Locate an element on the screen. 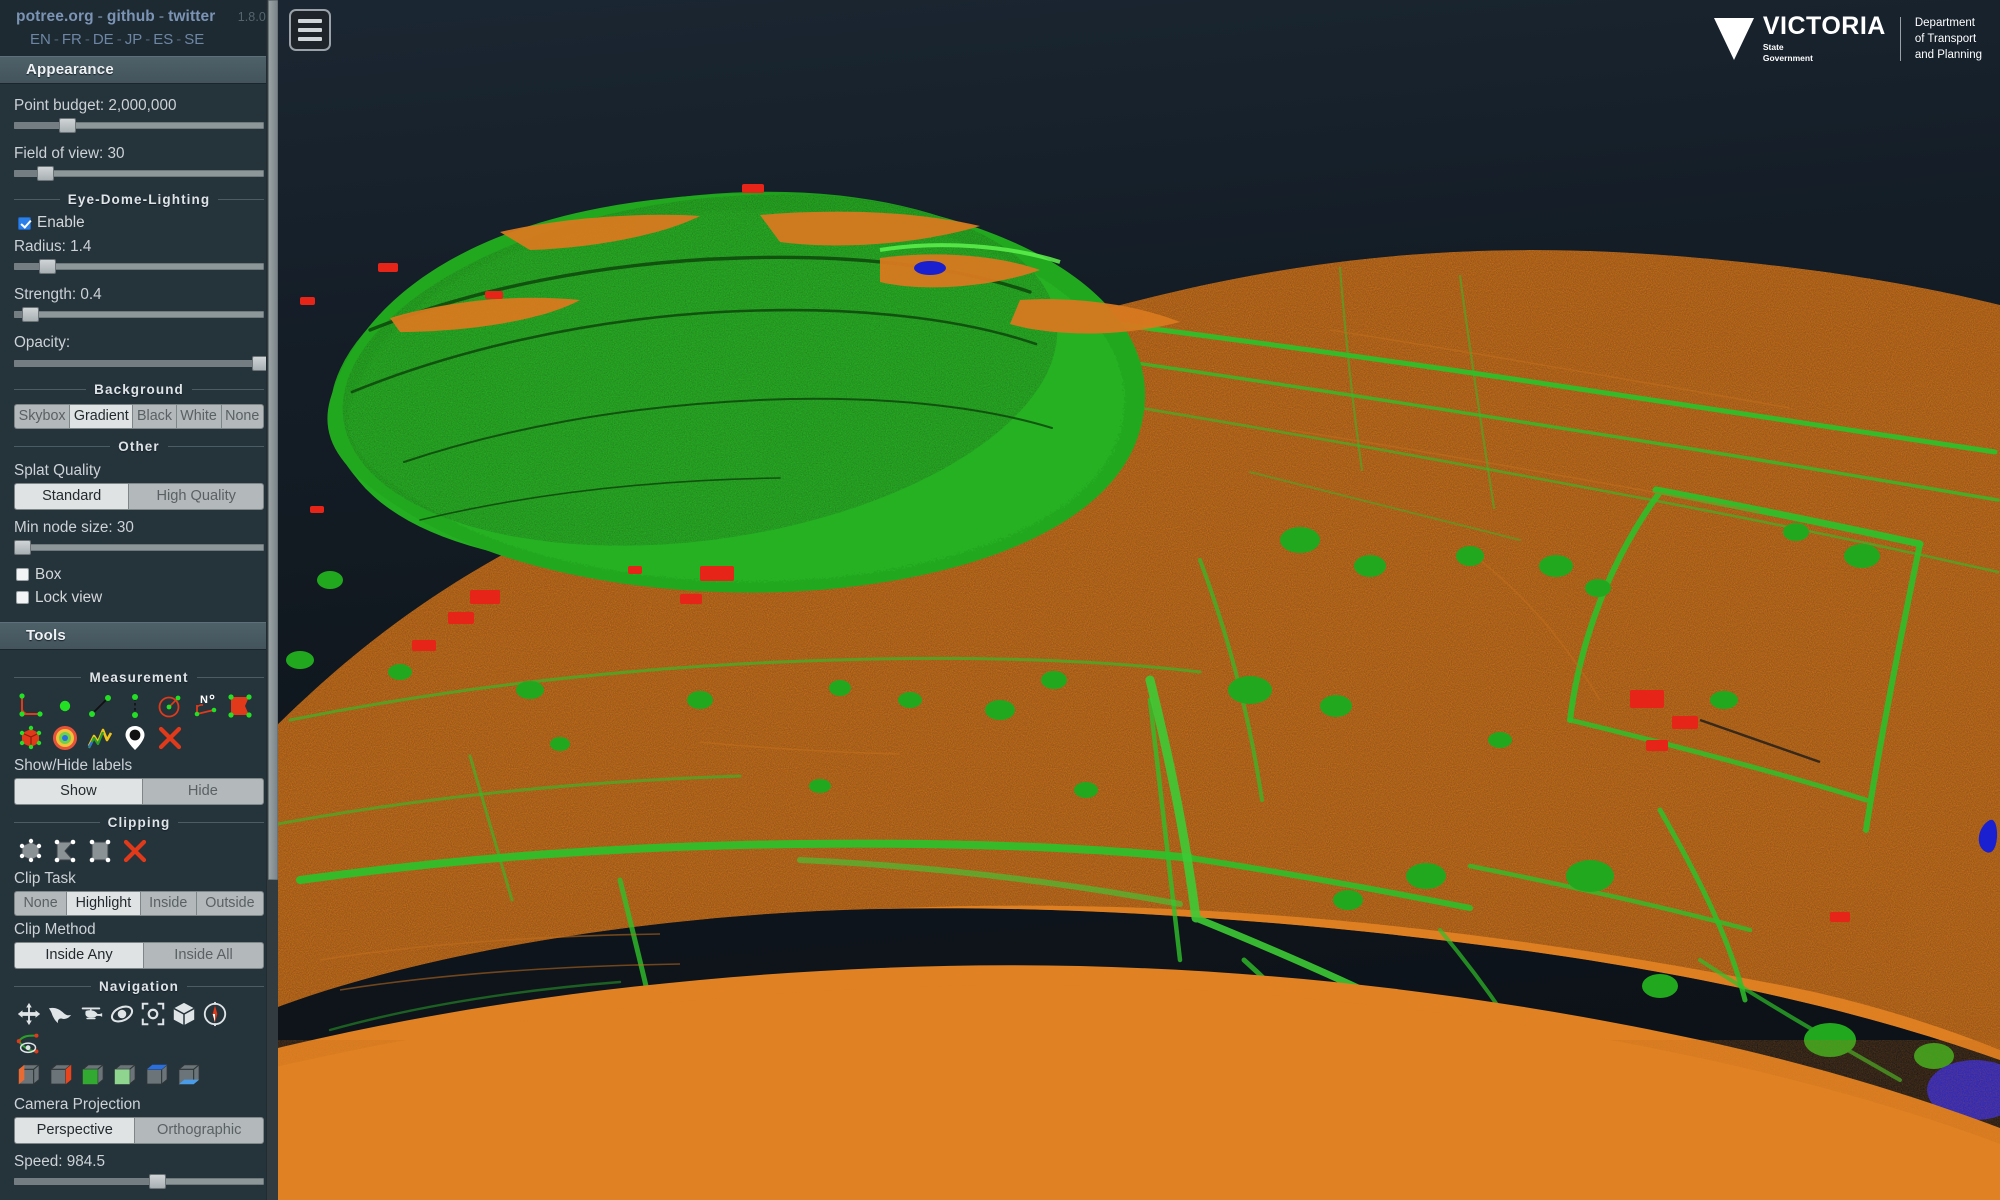 The width and height of the screenshot is (2000, 1200). lock-view-checkbox is located at coordinates (22, 598).